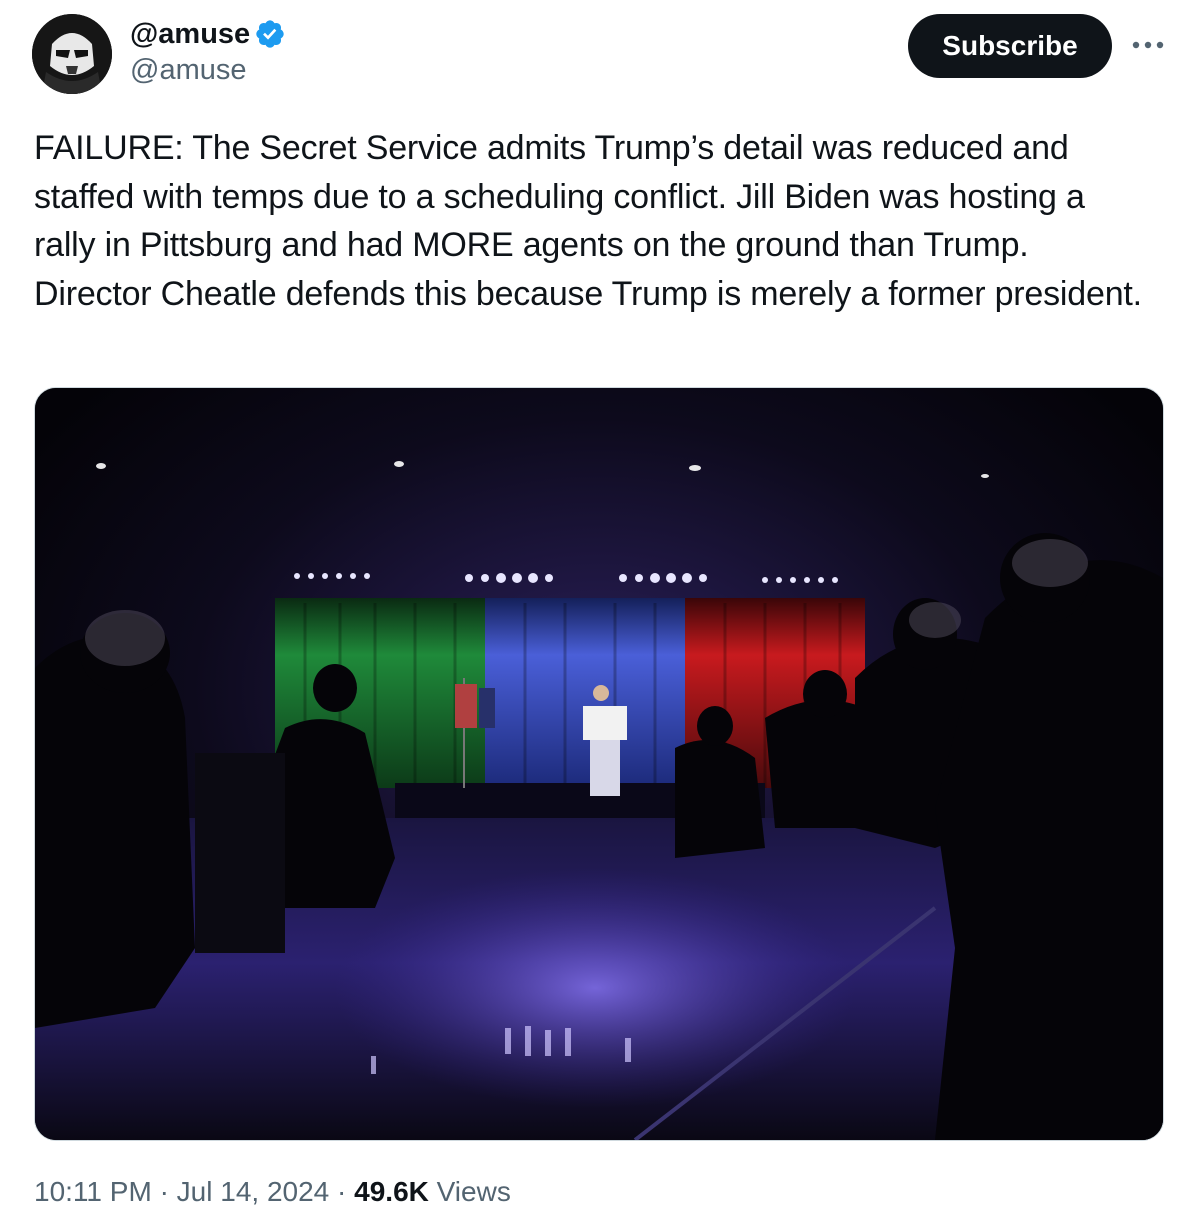  Describe the element at coordinates (93, 1191) in the screenshot. I see `tweet-time: 10:11 PM` at that location.